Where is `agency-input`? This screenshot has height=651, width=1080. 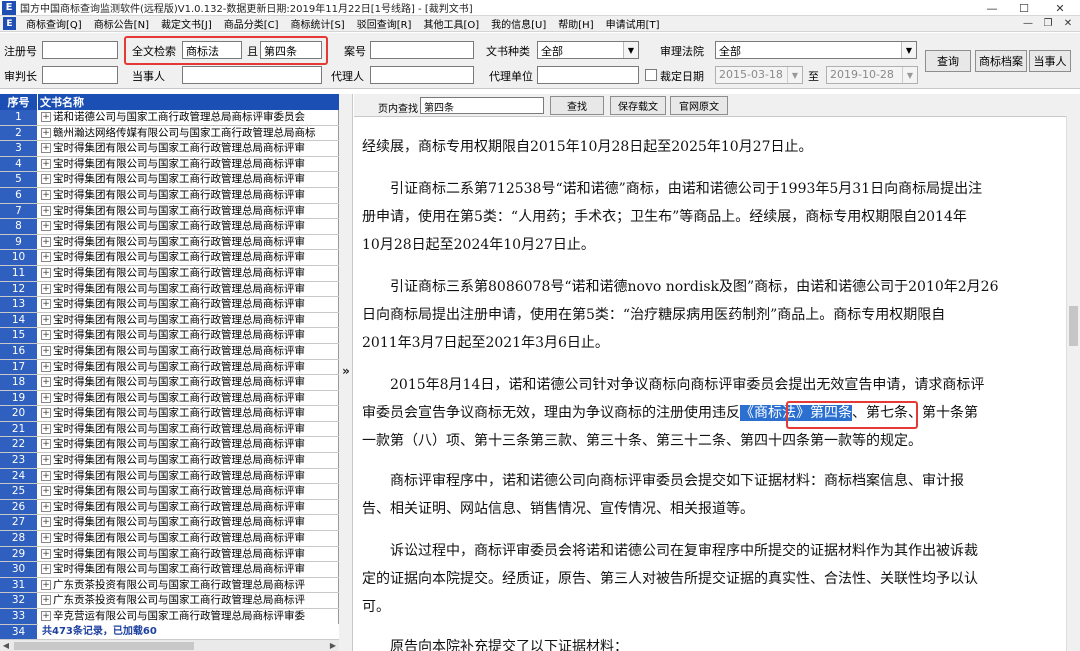
agency-input is located at coordinates (588, 75).